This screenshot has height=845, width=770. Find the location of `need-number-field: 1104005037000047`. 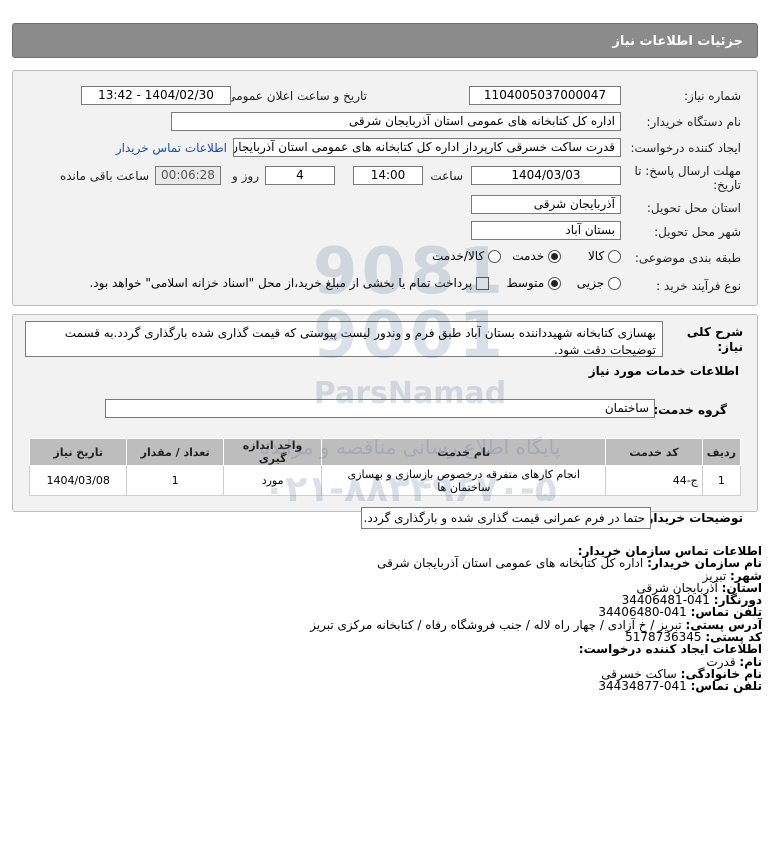

need-number-field: 1104005037000047 is located at coordinates (545, 95).